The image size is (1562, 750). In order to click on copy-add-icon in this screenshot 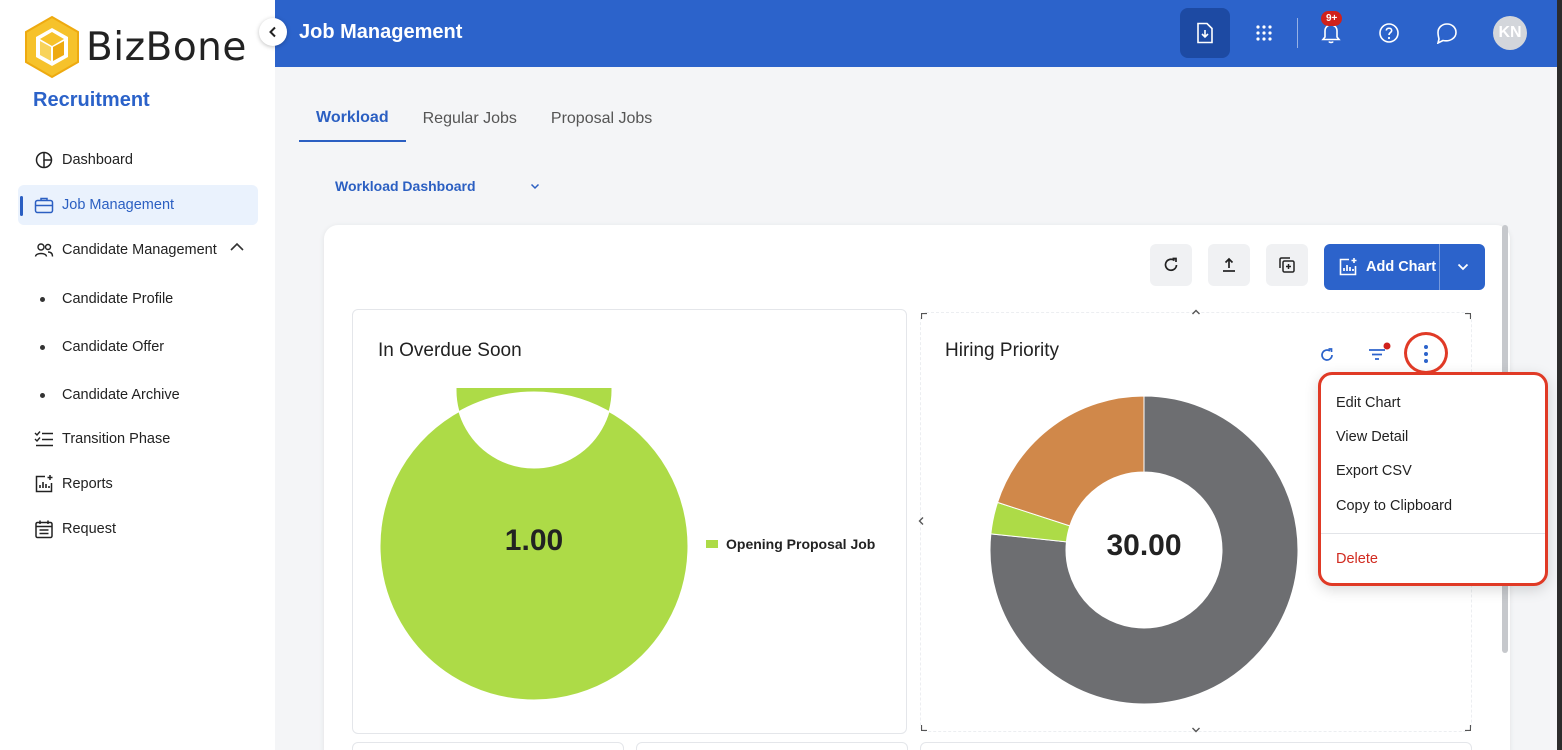, I will do `click(1287, 265)`.